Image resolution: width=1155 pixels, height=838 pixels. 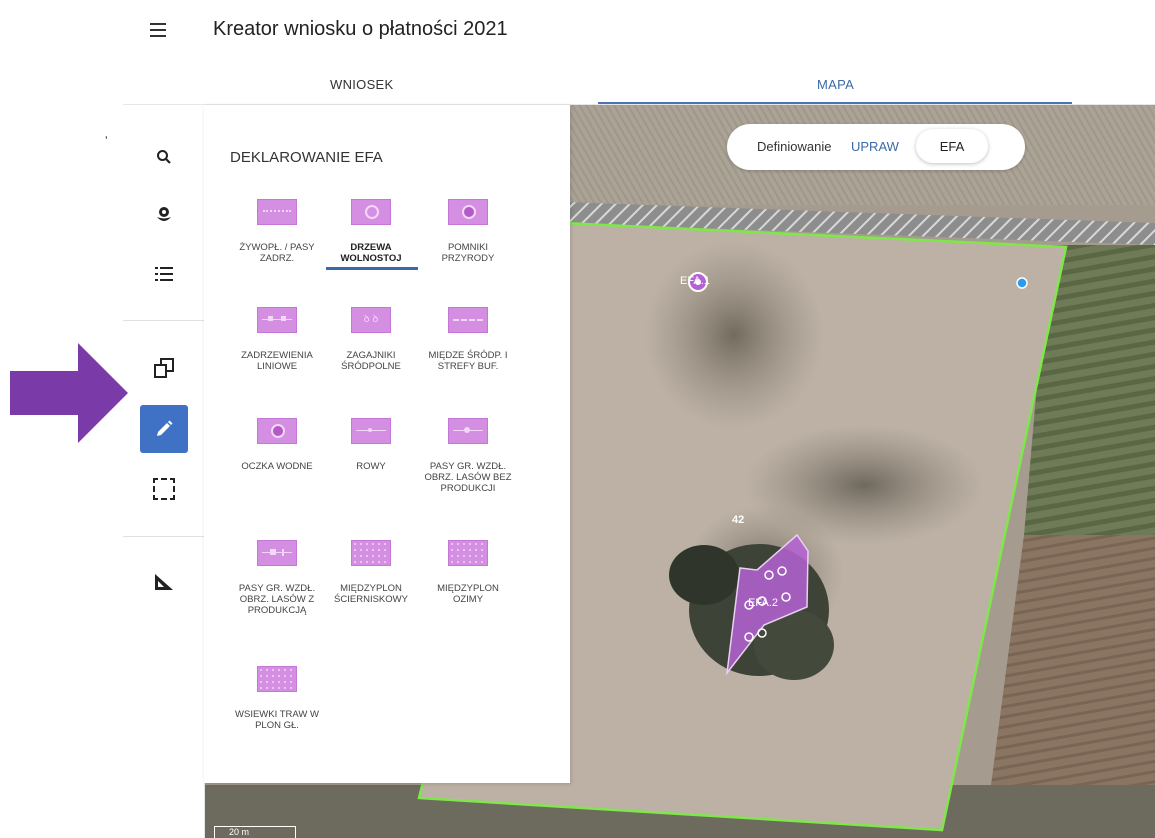 What do you see at coordinates (468, 456) in the screenshot?
I see `efa-item-forest-strips-no-production: PASY GR. WZDŁ. OBRZ. LASÓW BEZ PRODUKCJI` at bounding box center [468, 456].